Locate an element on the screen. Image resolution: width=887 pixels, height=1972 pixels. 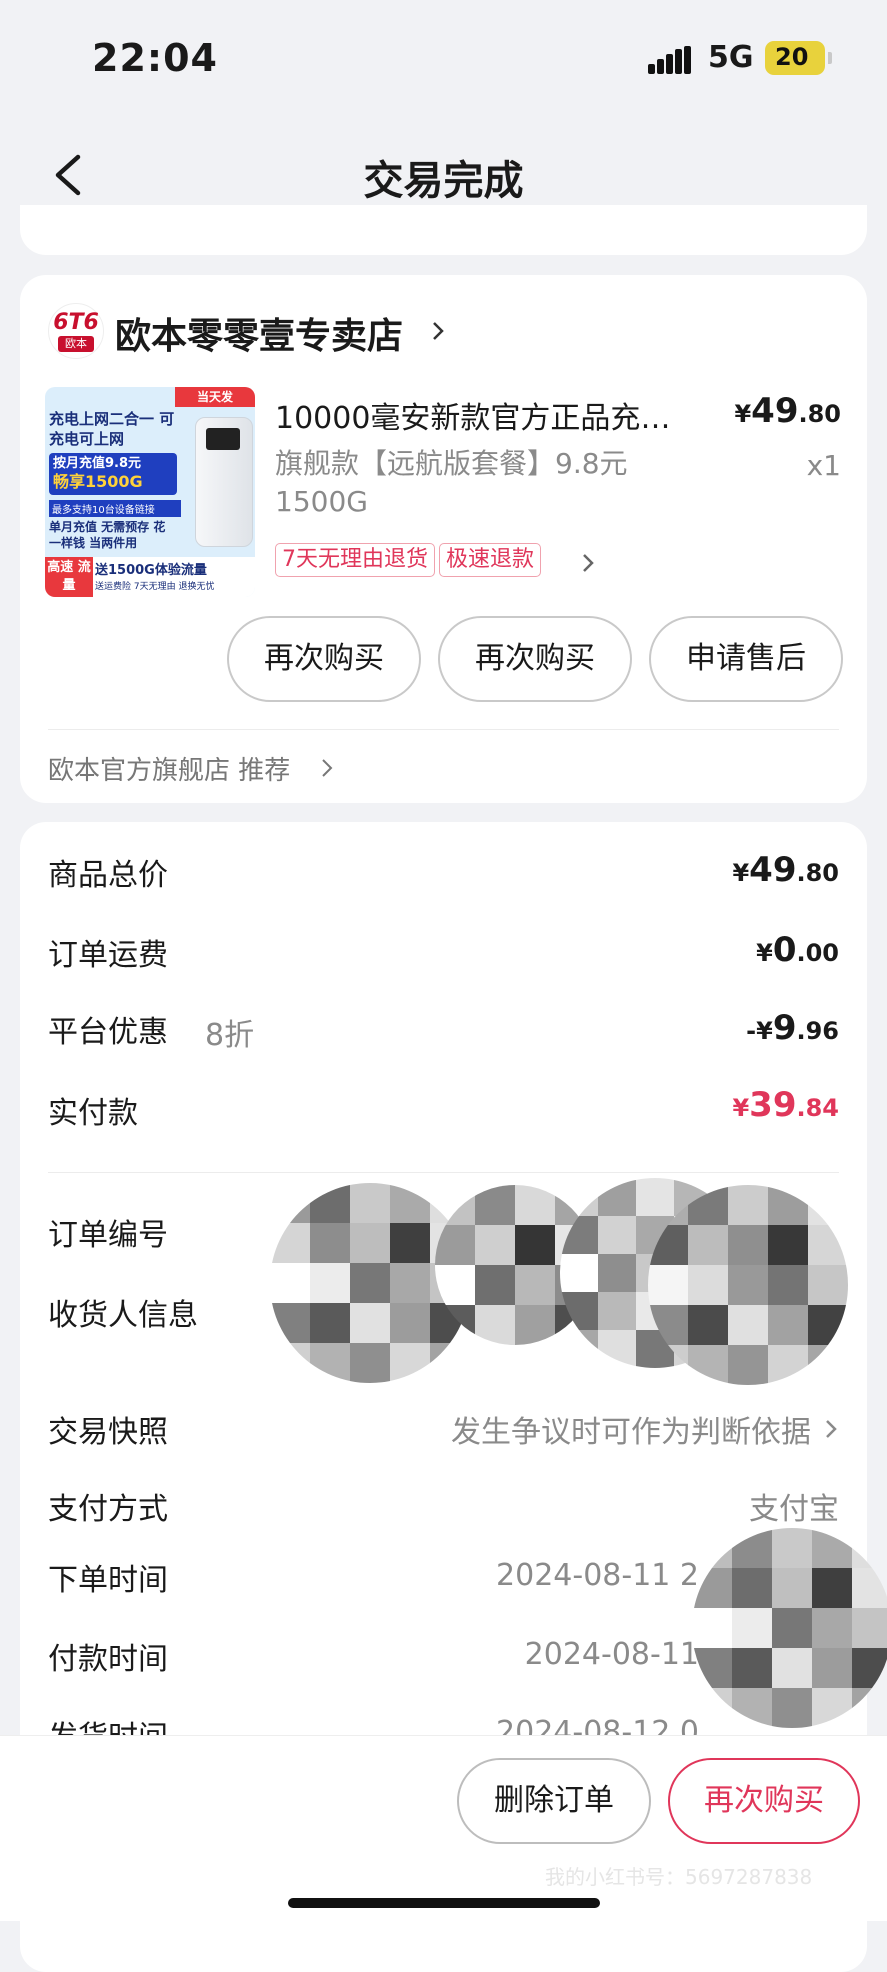
paid-label: 实付款 is located at coordinates (93, 1113).